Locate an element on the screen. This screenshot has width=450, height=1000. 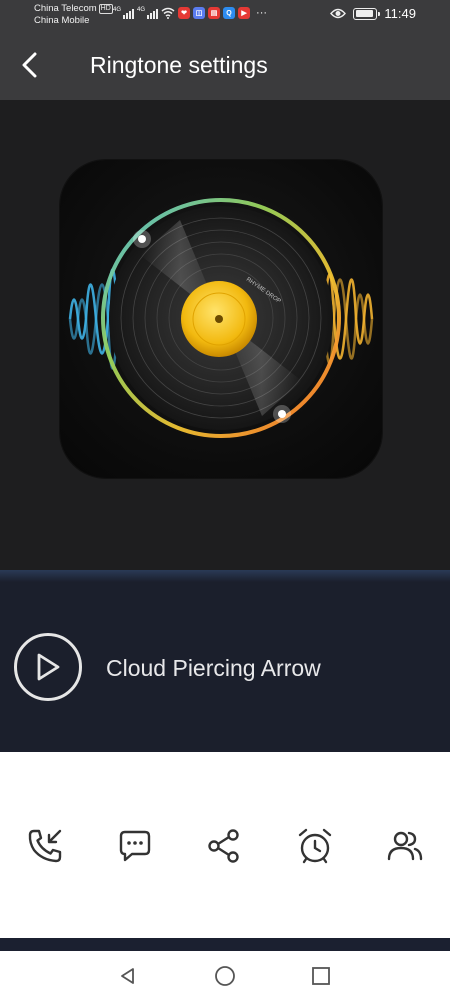
play-button is located at coordinates (48, 667).